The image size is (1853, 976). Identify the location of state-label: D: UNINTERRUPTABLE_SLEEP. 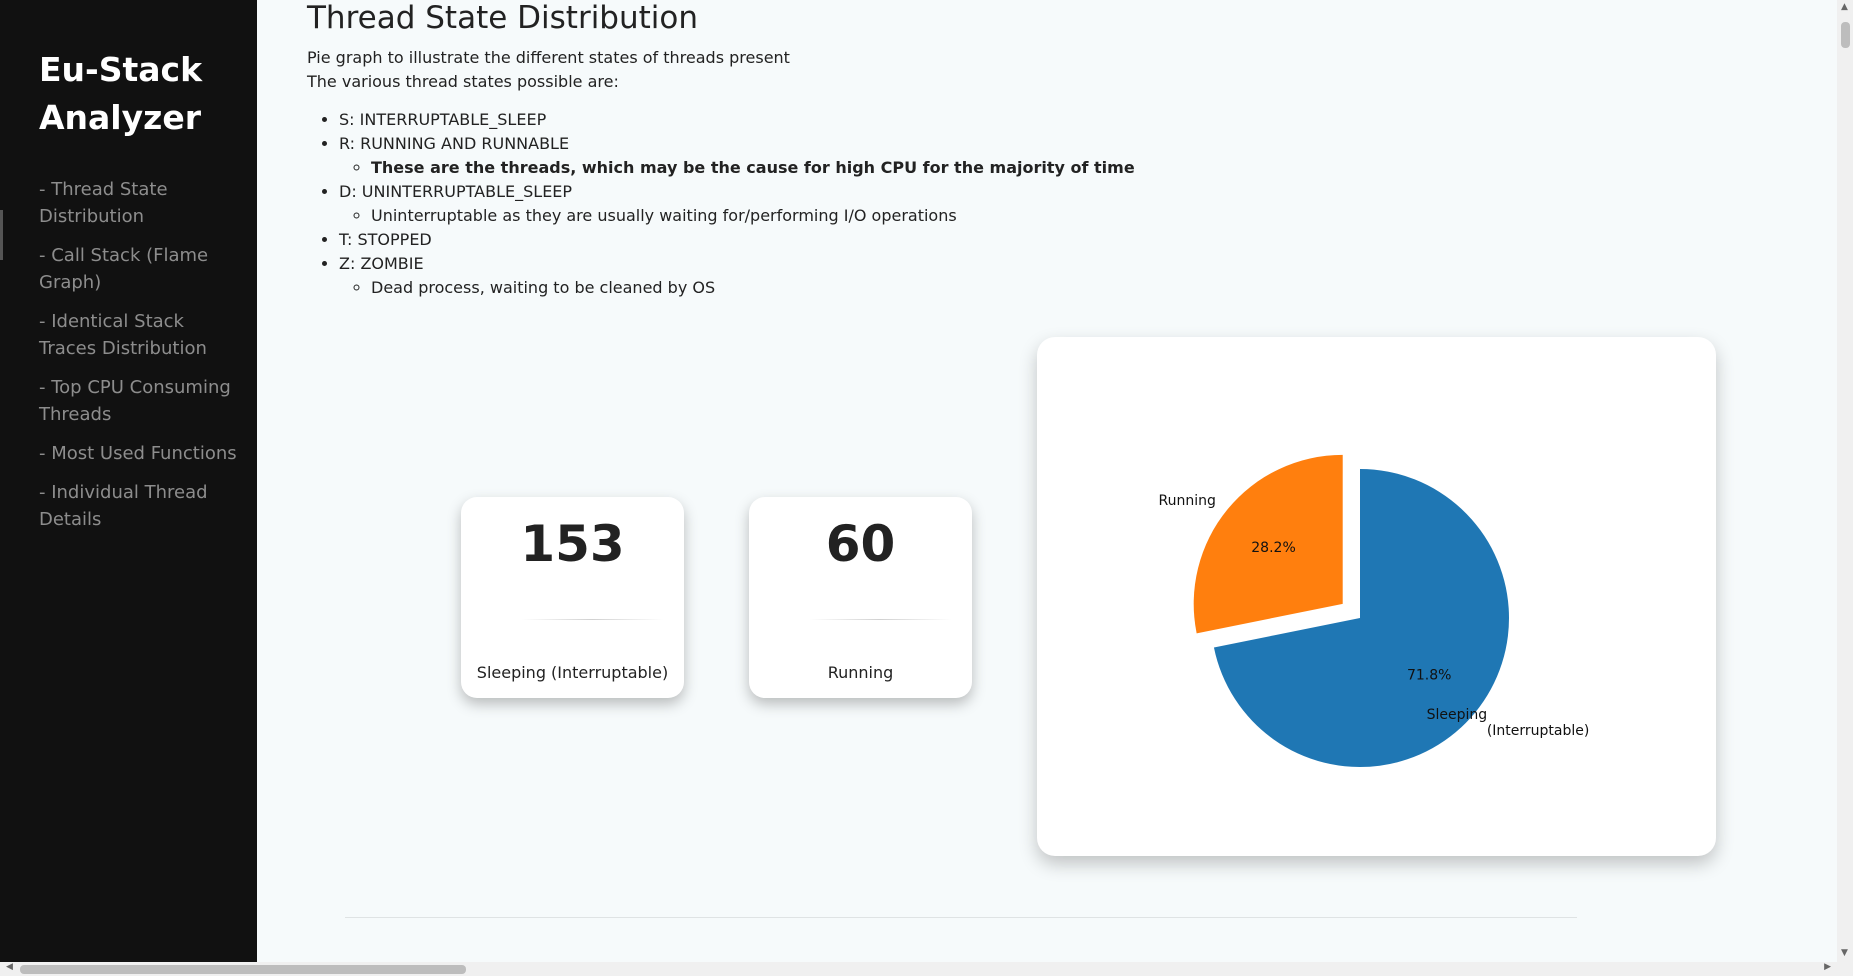
(456, 191).